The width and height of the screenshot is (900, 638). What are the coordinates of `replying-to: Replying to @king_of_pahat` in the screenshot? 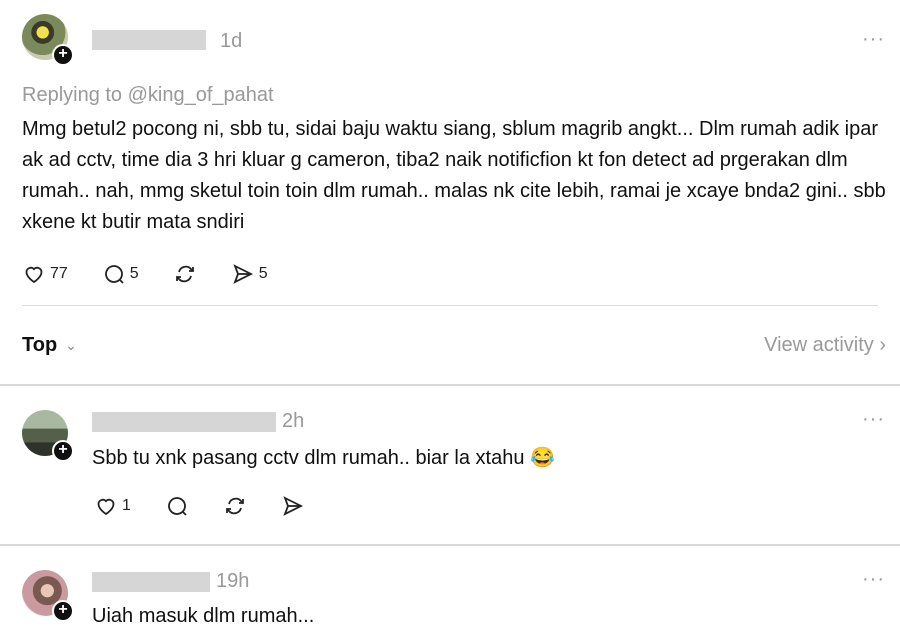 It's located at (148, 95).